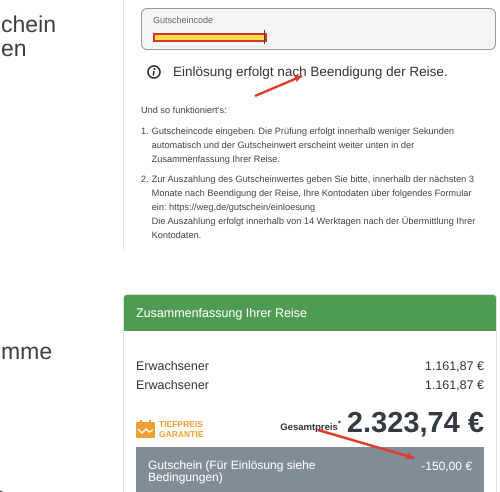 The height and width of the screenshot is (492, 500). What do you see at coordinates (304, 145) in the screenshot?
I see `step-text: Gutscheincode eingeben. Die Prüfung erfolgt innerhalb weniger Sekunden automatisch und der Gutscheinwert erscheint weiter unten in der Zusammenfassung Ihrer Reise.` at bounding box center [304, 145].